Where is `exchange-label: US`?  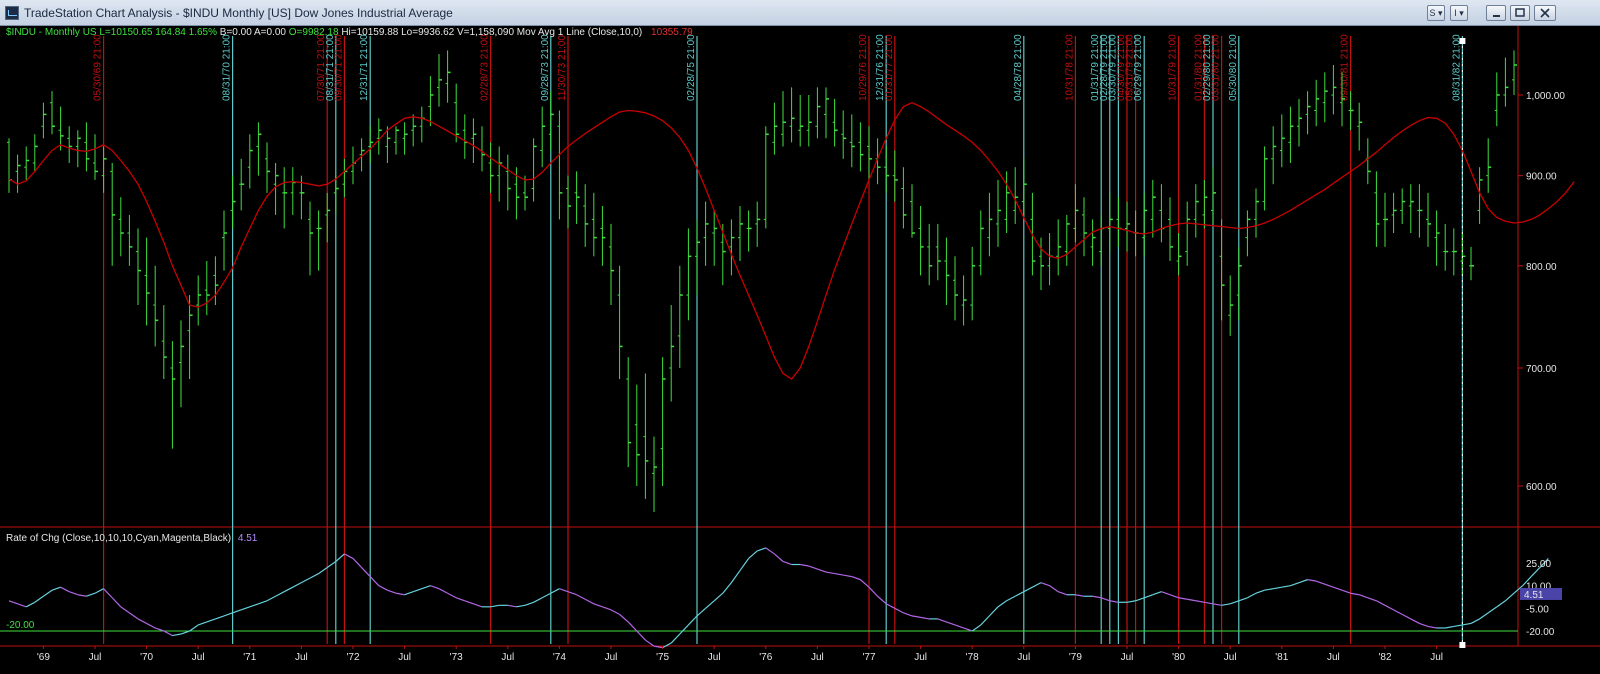
exchange-label: US is located at coordinates (89, 32).